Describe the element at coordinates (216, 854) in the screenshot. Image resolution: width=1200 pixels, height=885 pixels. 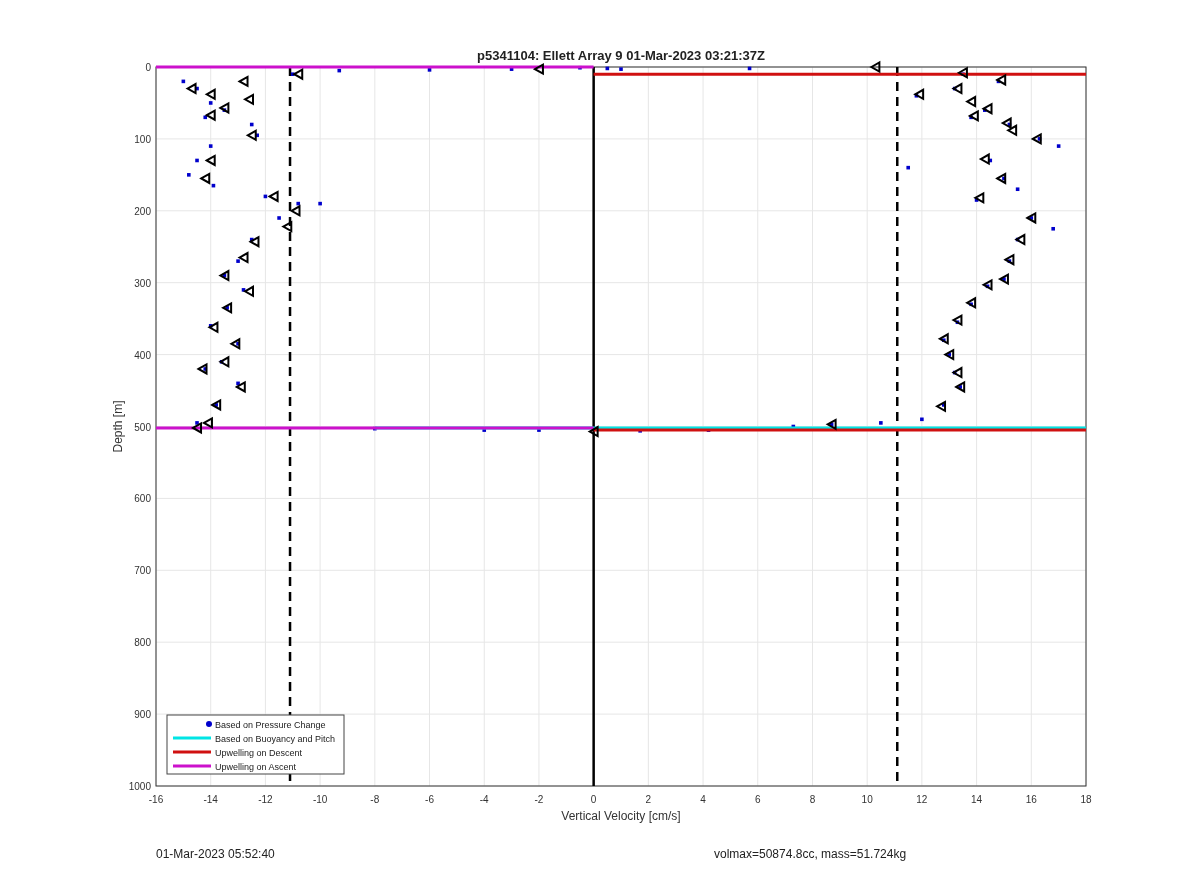
I see `timestamp: 01-Mar-2023 05:52:40` at that location.